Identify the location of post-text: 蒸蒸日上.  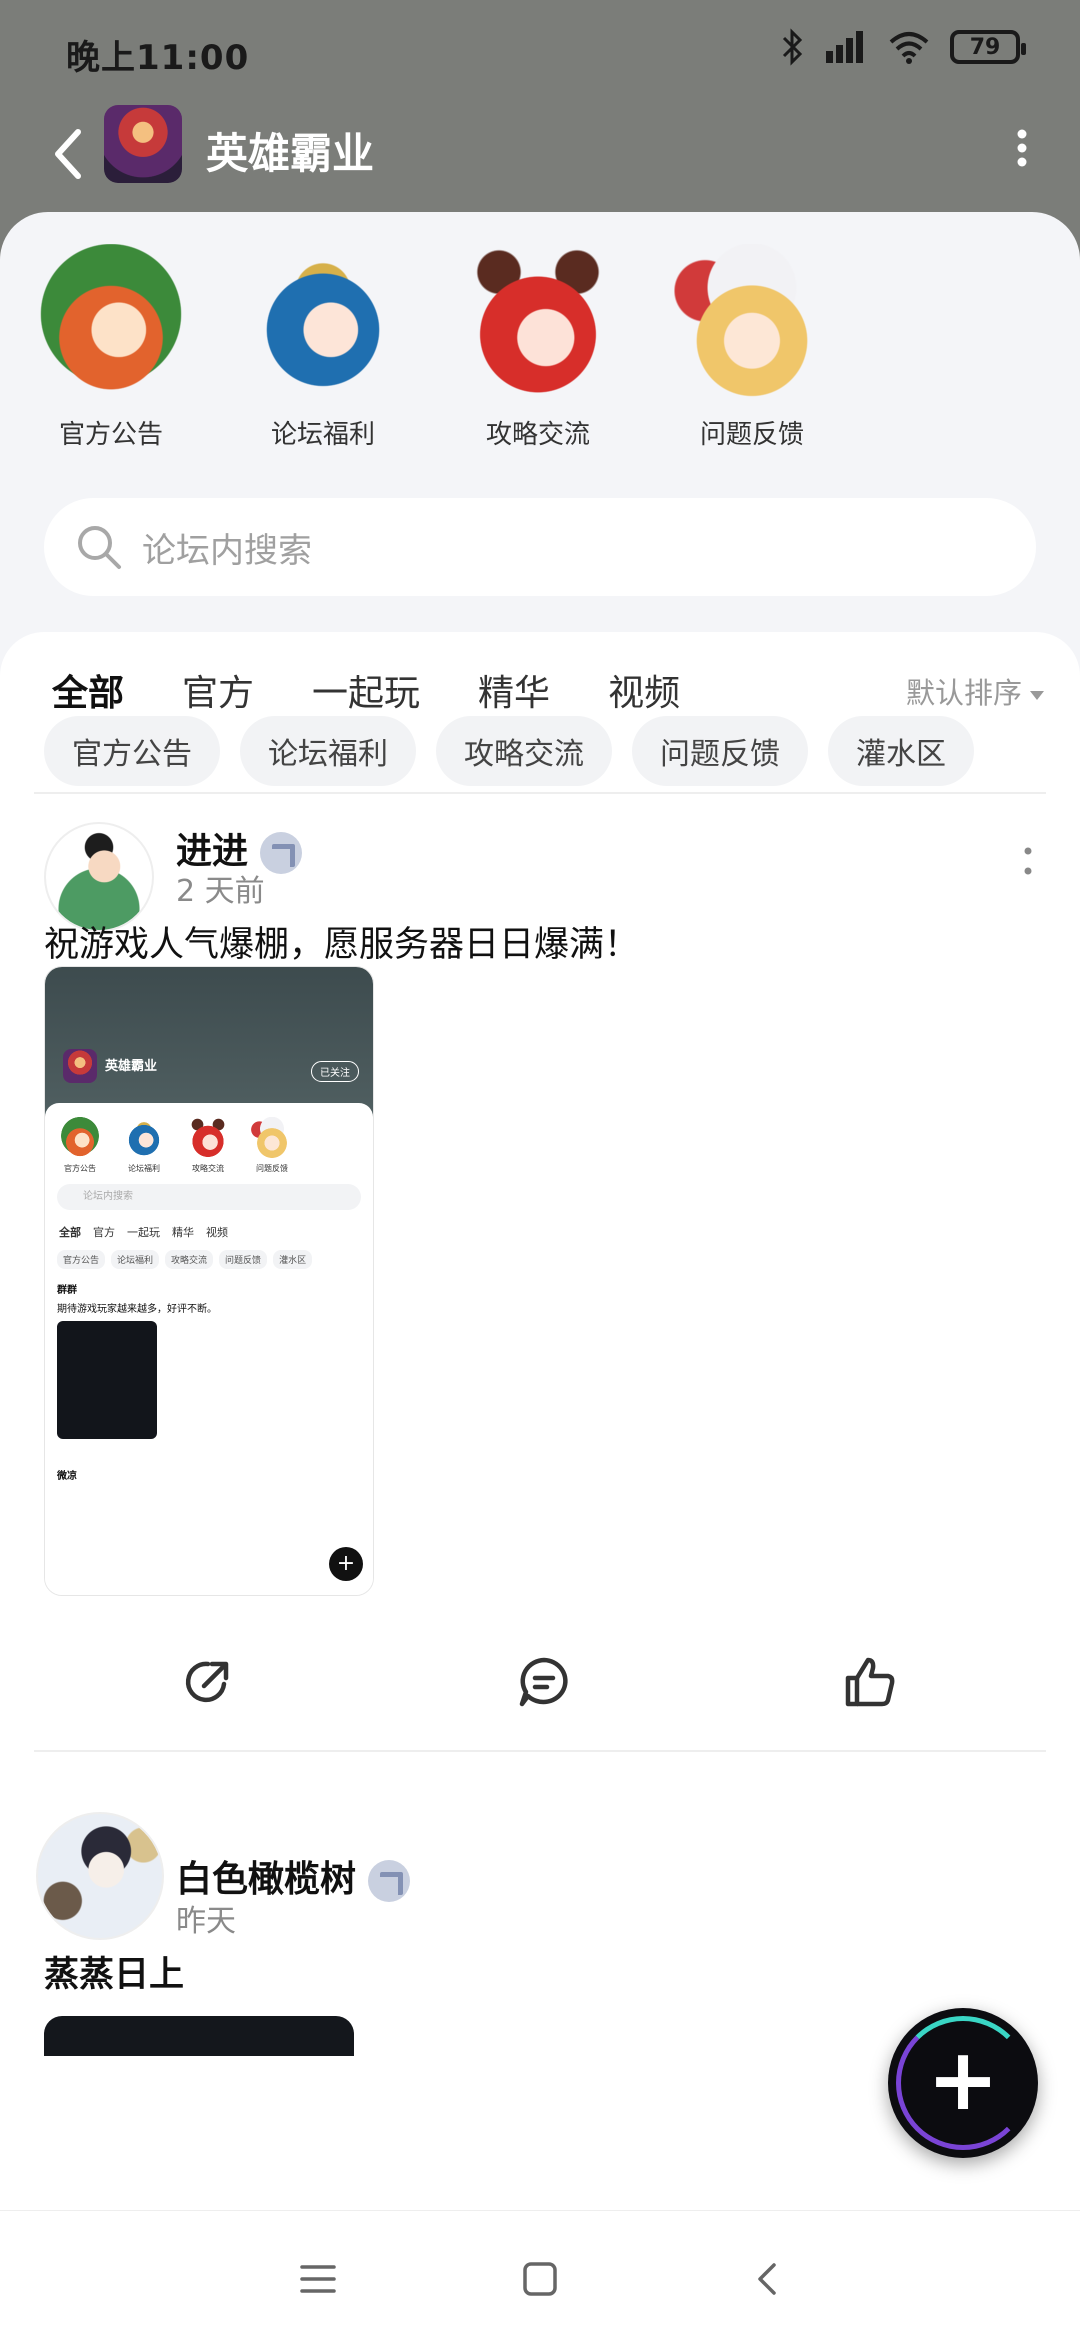
(114, 1975).